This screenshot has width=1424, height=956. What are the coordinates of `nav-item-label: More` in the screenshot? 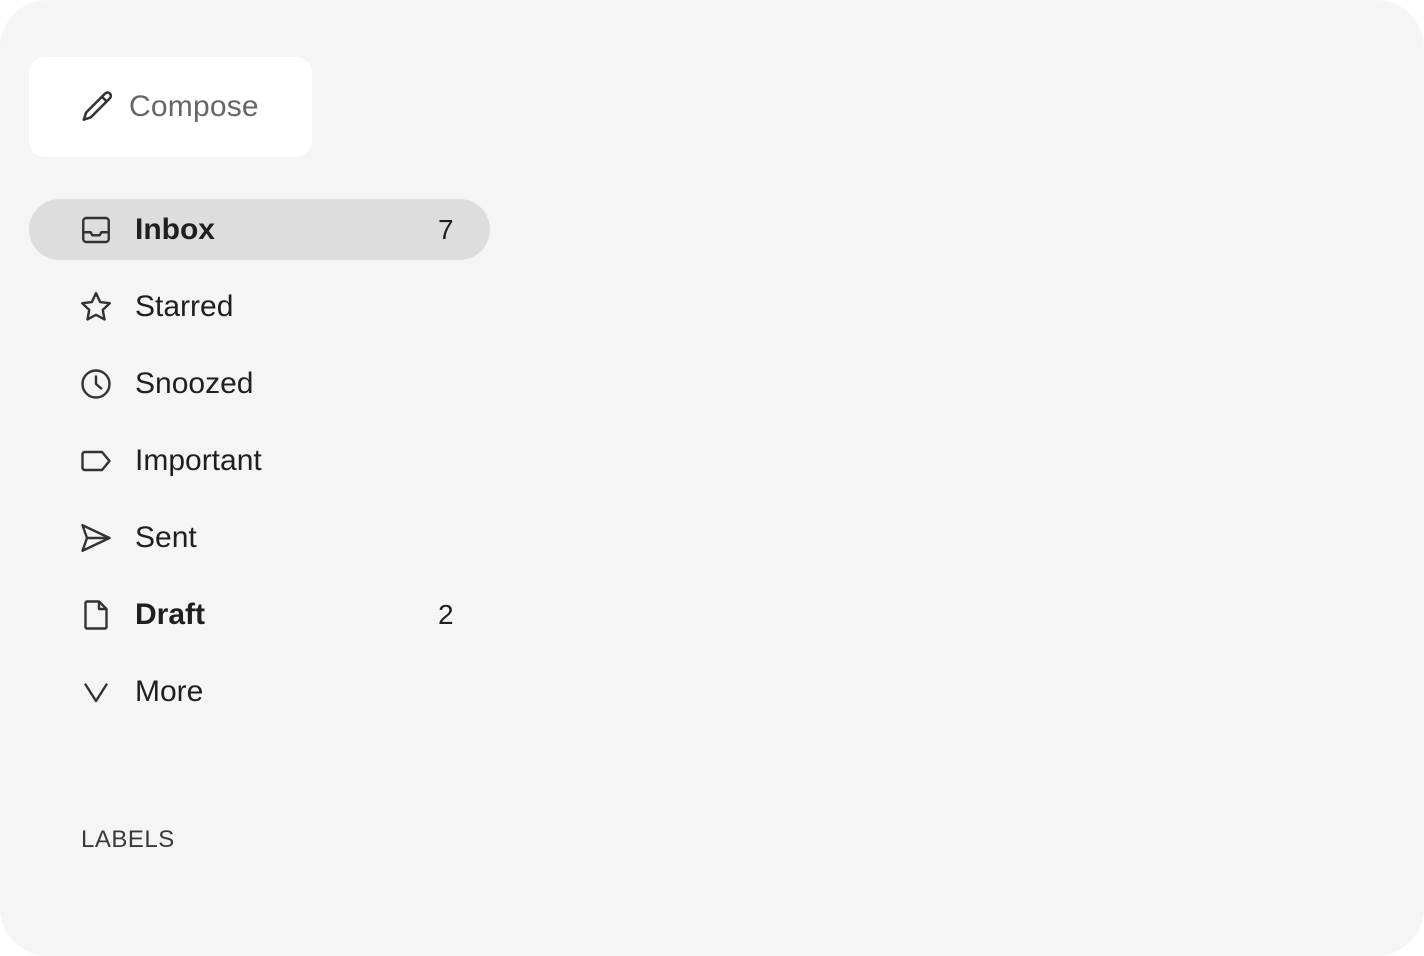 It's located at (169, 691).